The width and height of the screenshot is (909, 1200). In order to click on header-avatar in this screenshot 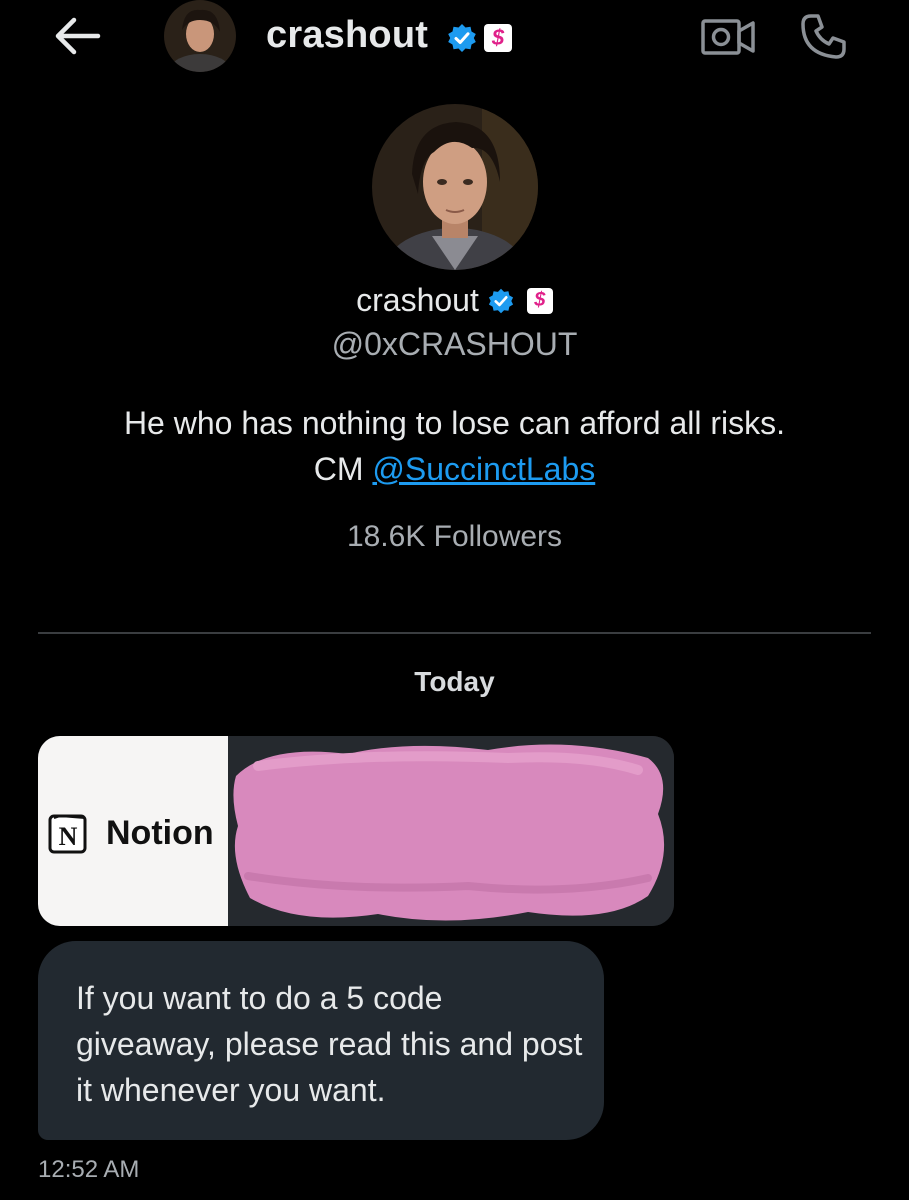, I will do `click(200, 36)`.